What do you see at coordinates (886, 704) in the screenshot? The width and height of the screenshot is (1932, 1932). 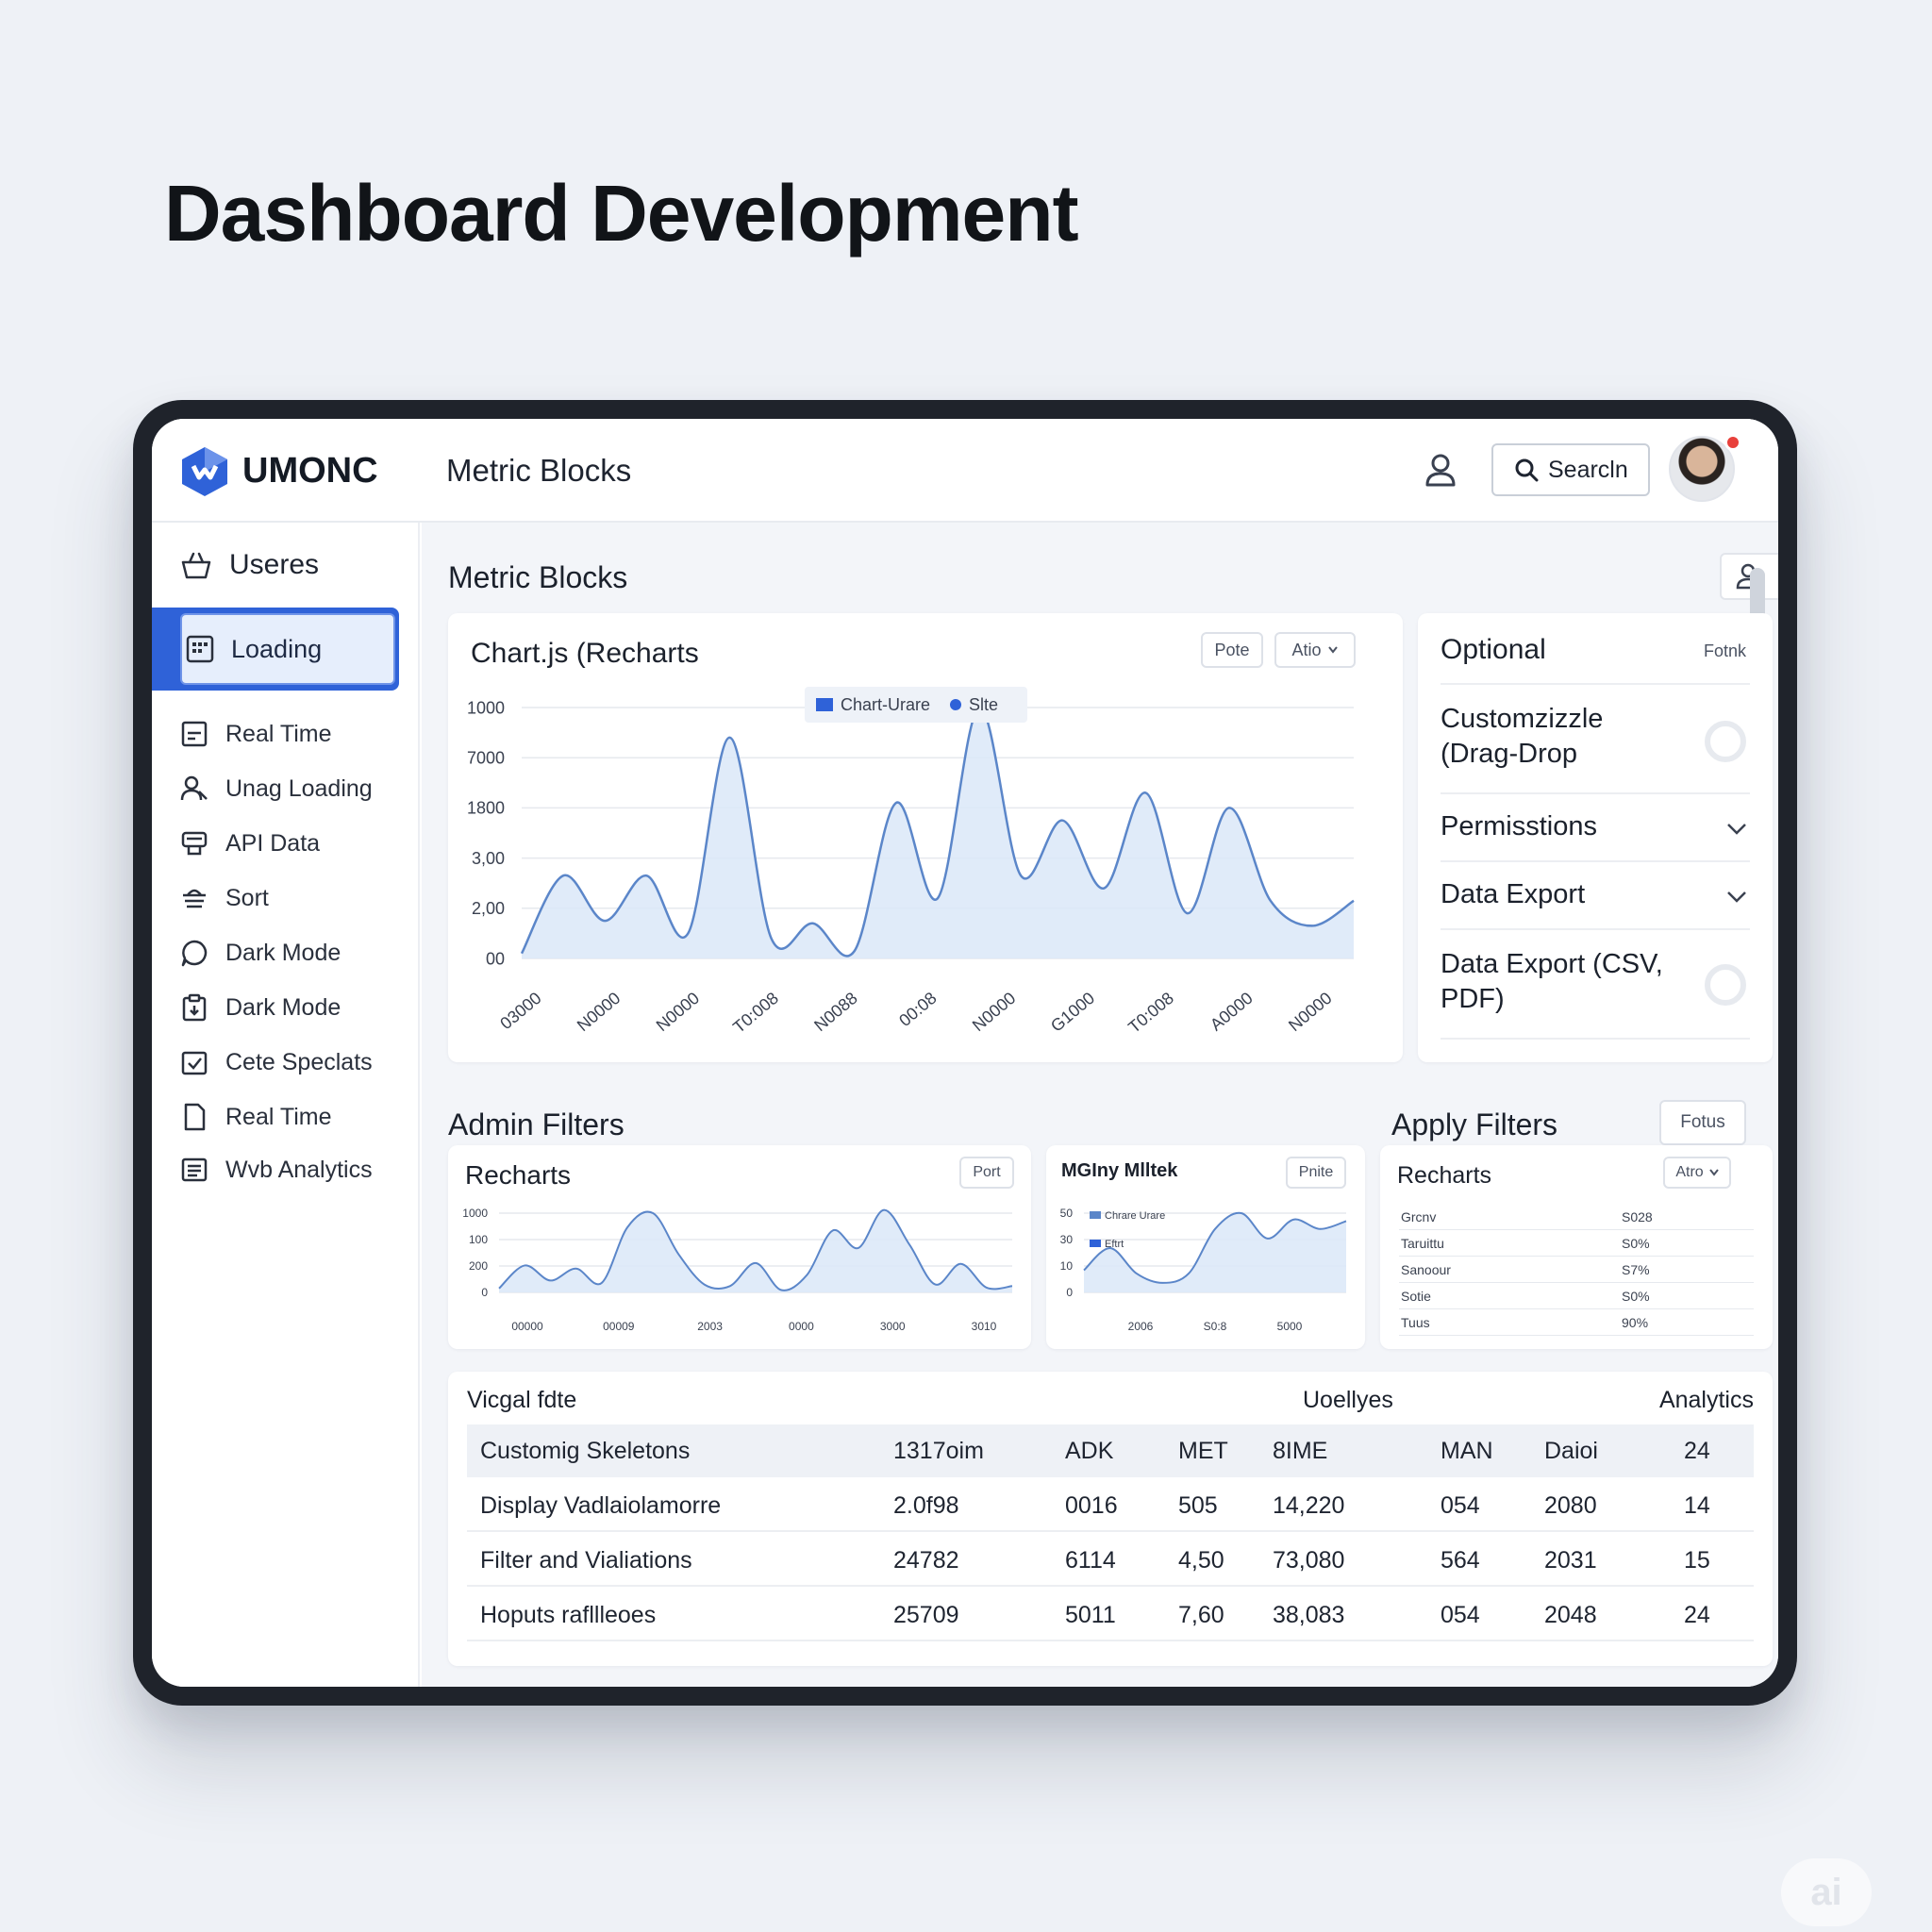 I see `legend-label: Chart-Urare` at bounding box center [886, 704].